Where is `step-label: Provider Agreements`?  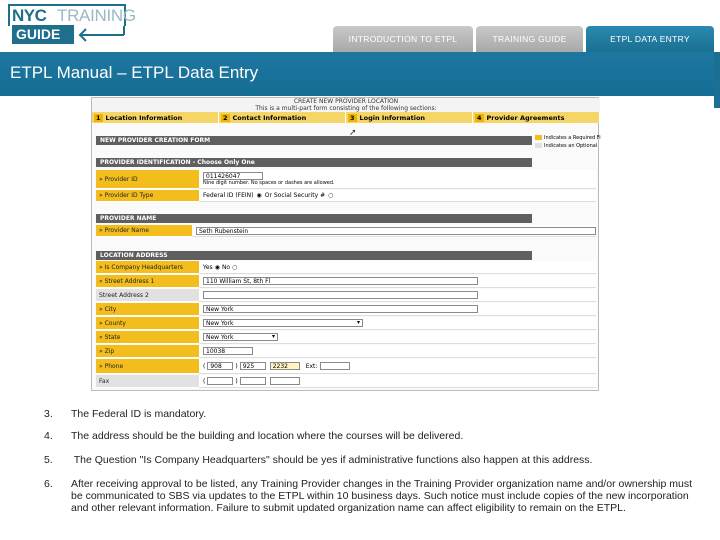
step-label: Provider Agreements is located at coordinates (525, 117).